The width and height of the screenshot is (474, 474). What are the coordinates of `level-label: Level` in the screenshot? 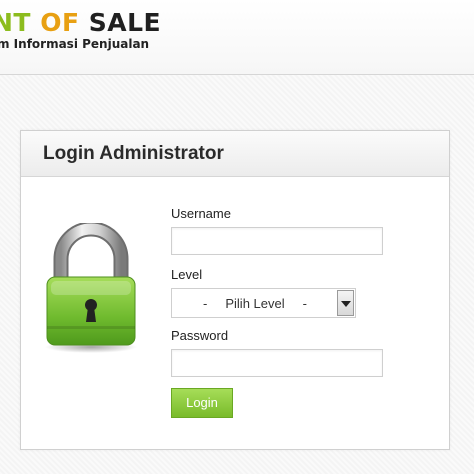 It's located at (187, 274).